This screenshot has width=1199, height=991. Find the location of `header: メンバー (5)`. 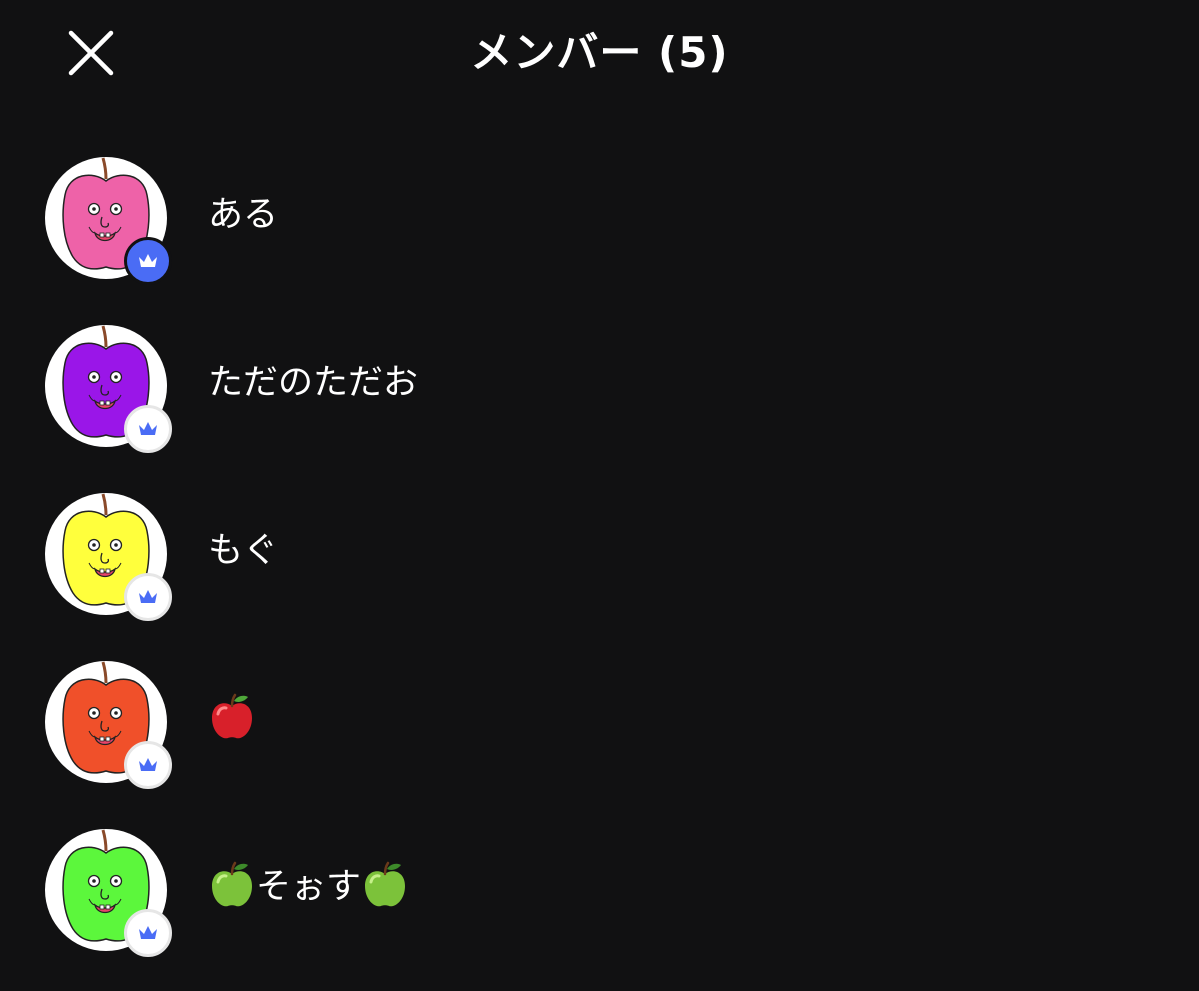

header: メンバー (5) is located at coordinates (599, 55).